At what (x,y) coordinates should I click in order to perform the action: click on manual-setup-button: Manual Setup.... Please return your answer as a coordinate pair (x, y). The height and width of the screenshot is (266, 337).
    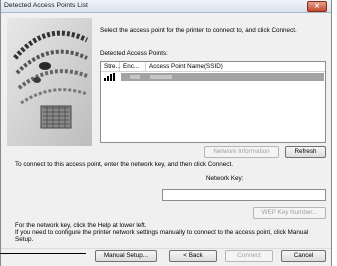
    Looking at the image, I should click on (126, 256).